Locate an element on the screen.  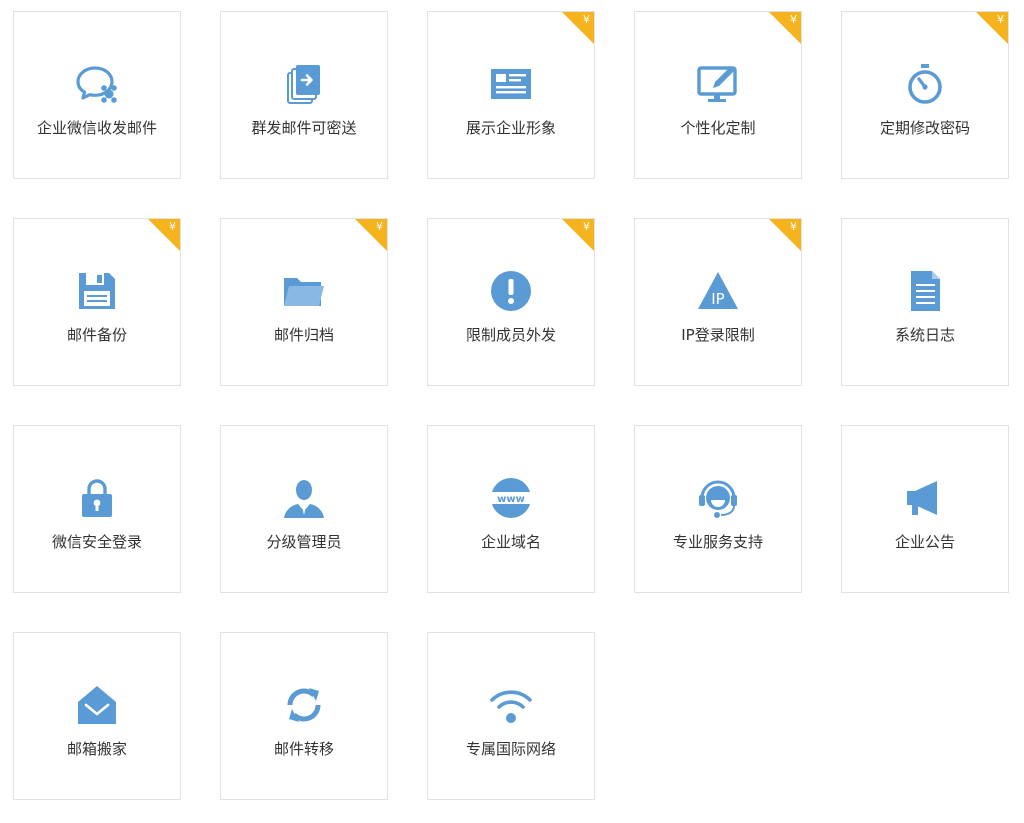
chat-bubbles-icon is located at coordinates (97, 84).